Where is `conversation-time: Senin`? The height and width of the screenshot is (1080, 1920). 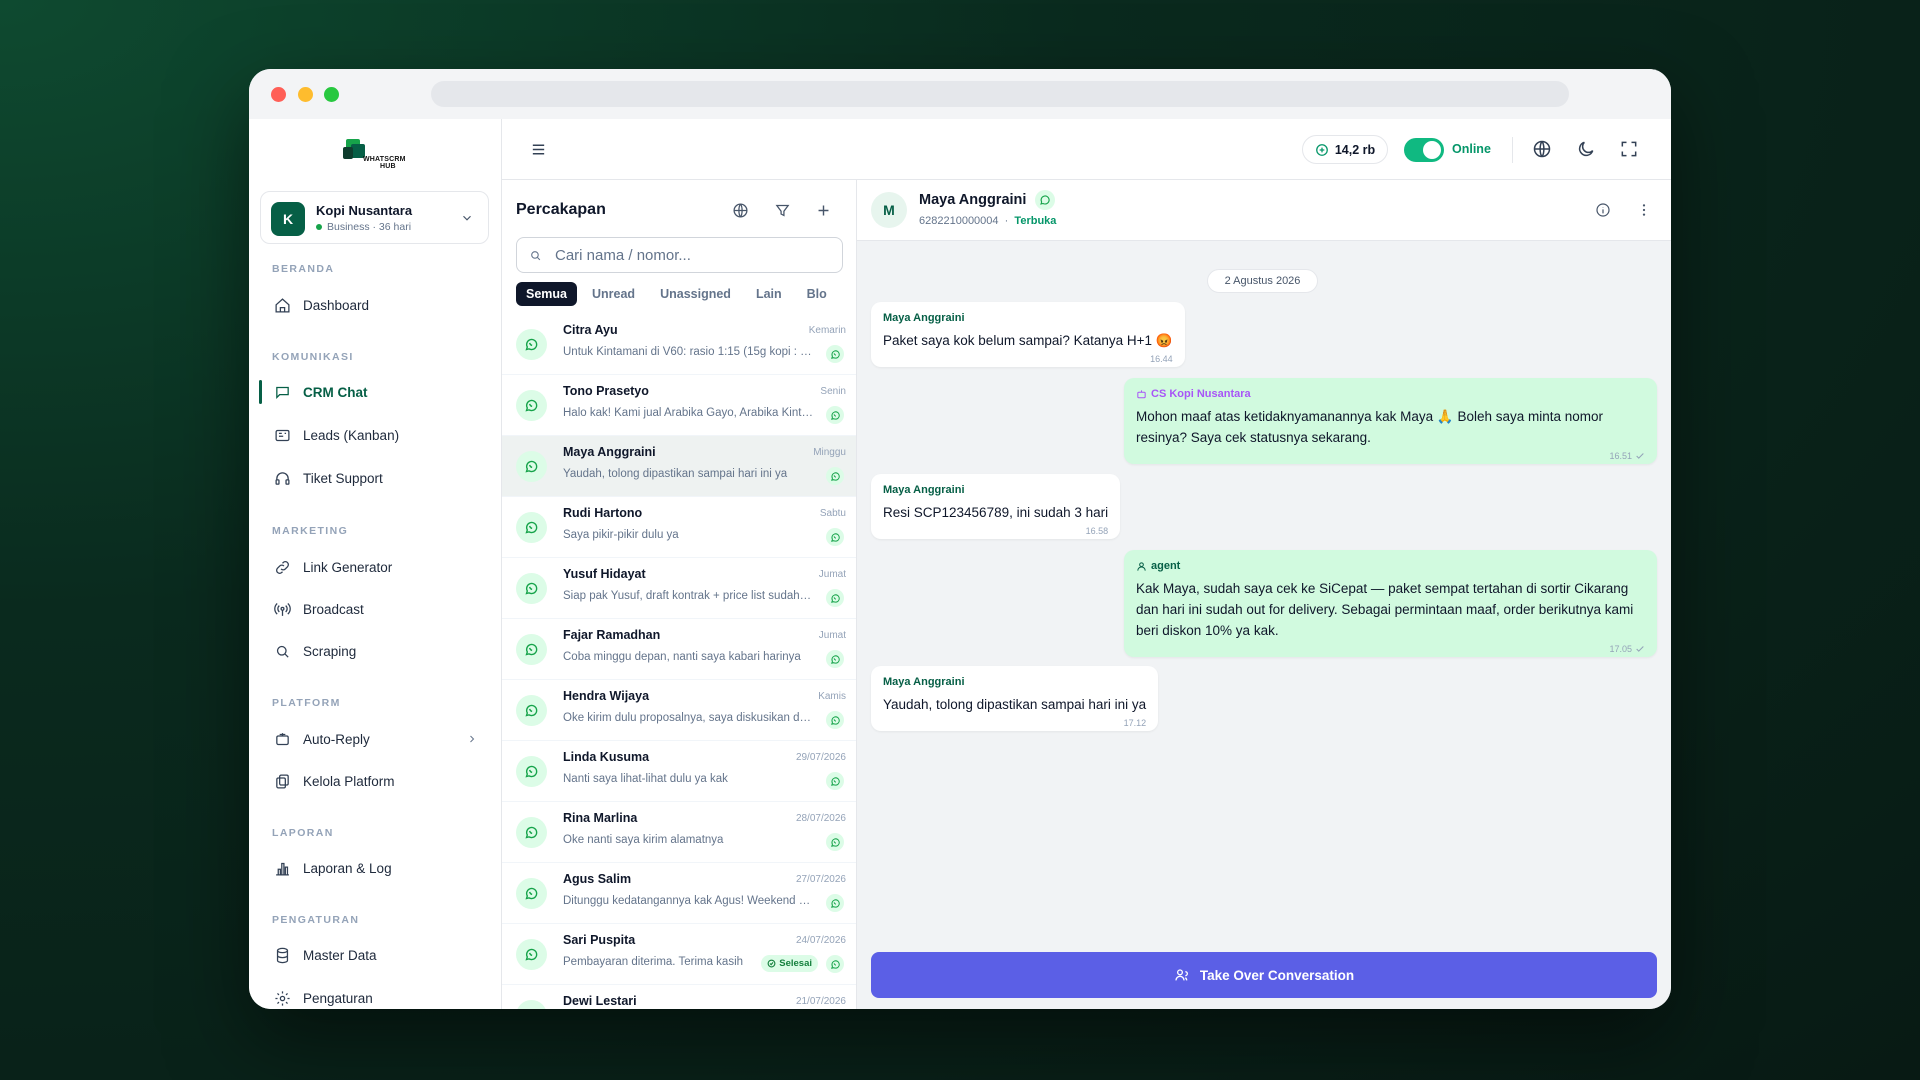 conversation-time: Senin is located at coordinates (833, 391).